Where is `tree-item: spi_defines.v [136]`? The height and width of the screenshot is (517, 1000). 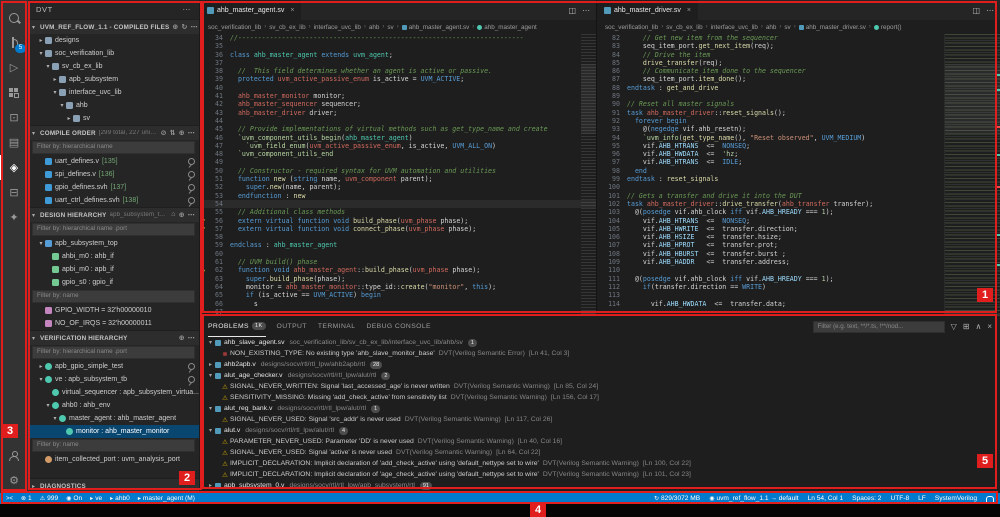
tree-item: spi_defines.v [136] is located at coordinates (113, 174).